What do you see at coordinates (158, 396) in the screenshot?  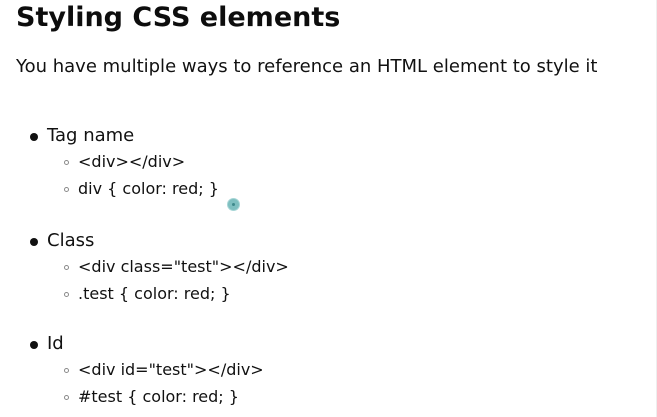 I see `sub-item-text: #test { color: red; }` at bounding box center [158, 396].